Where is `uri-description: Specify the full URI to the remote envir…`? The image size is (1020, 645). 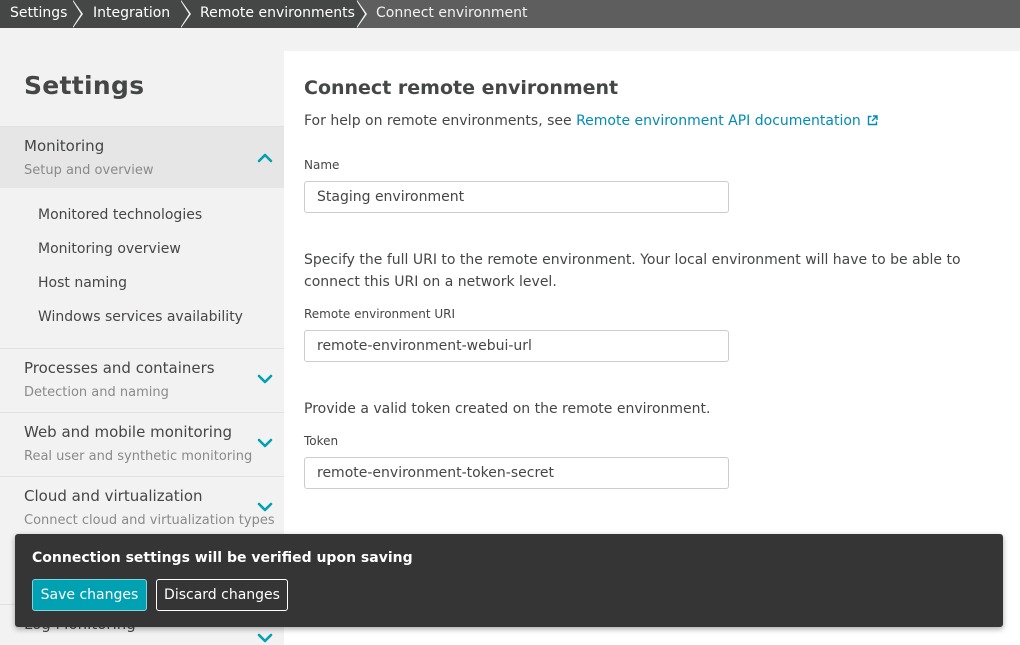 uri-description: Specify the full URI to the remote envir… is located at coordinates (632, 271).